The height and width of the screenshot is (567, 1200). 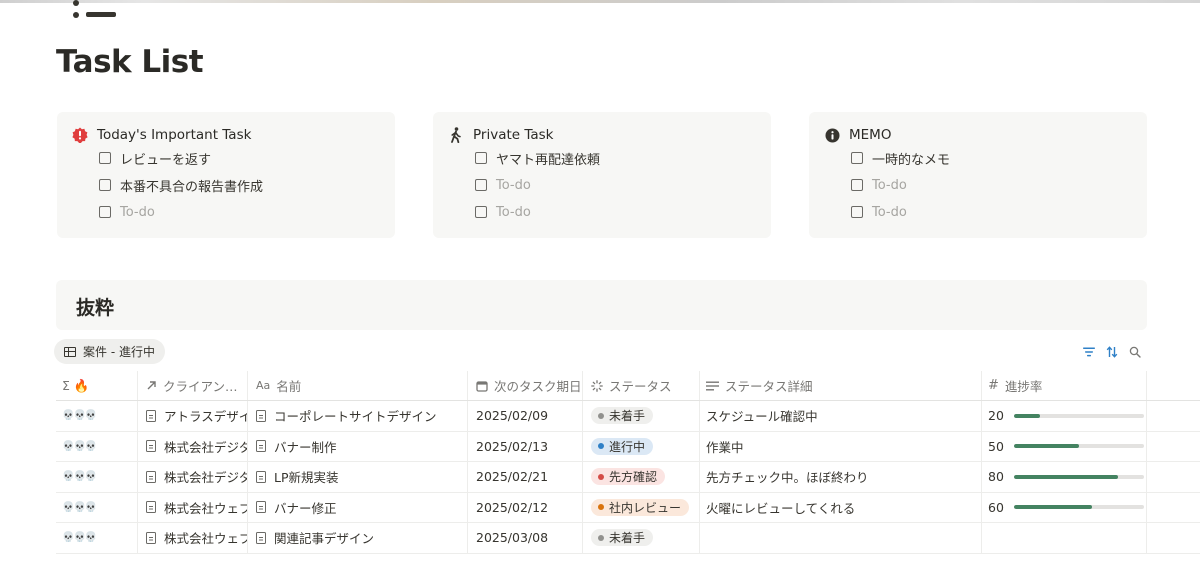 I want to click on status-cell: 社内レビュー, so click(x=641, y=507).